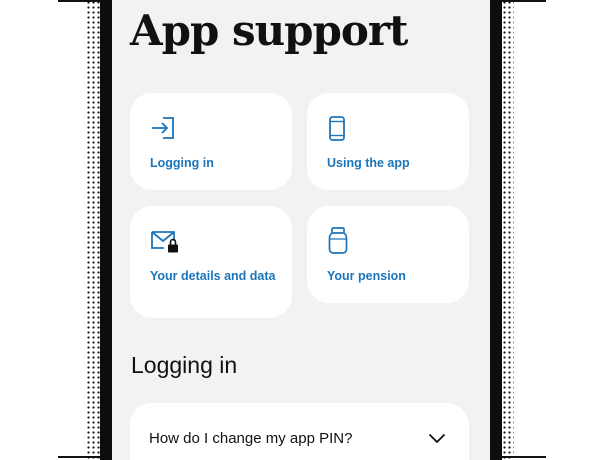  I want to click on category-label-your-details-and-data: Your details and data, so click(213, 276).